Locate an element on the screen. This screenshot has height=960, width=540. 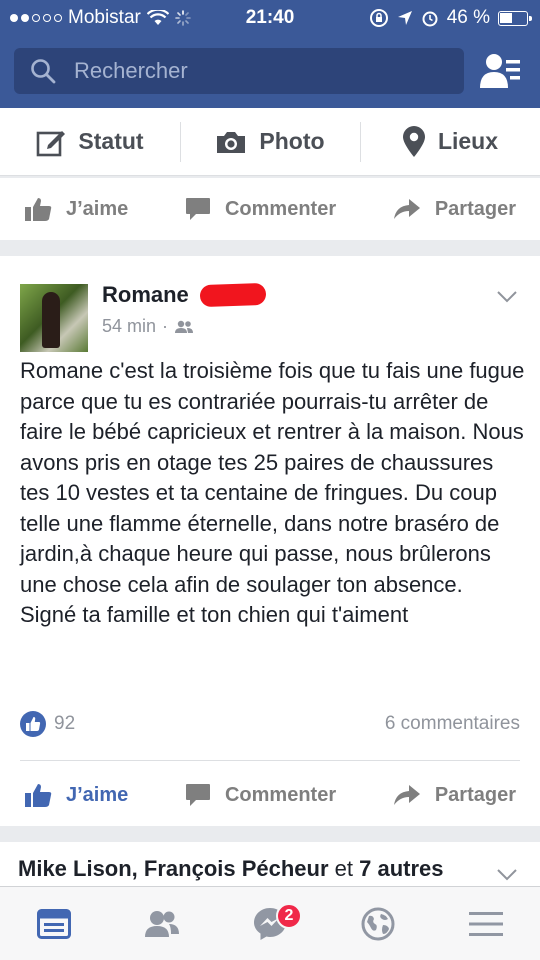
tab-messenger: 2 is located at coordinates (270, 923).